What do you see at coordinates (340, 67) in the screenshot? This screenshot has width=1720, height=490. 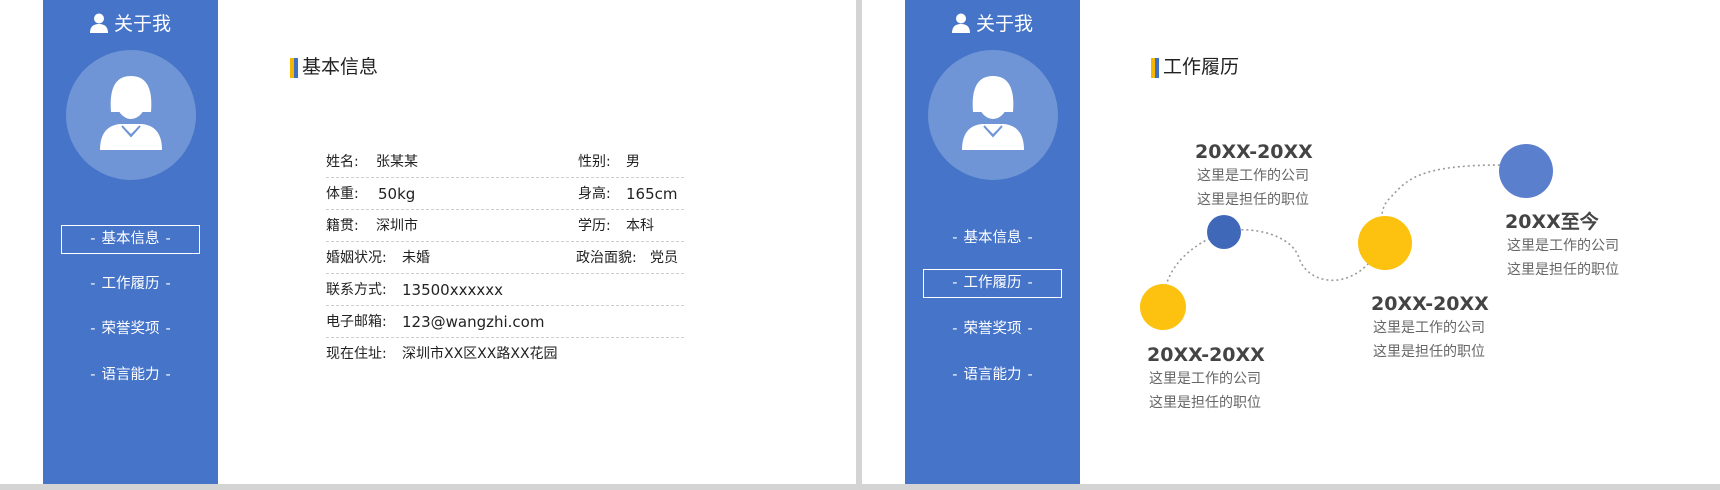 I see `section-title: 基本信息` at bounding box center [340, 67].